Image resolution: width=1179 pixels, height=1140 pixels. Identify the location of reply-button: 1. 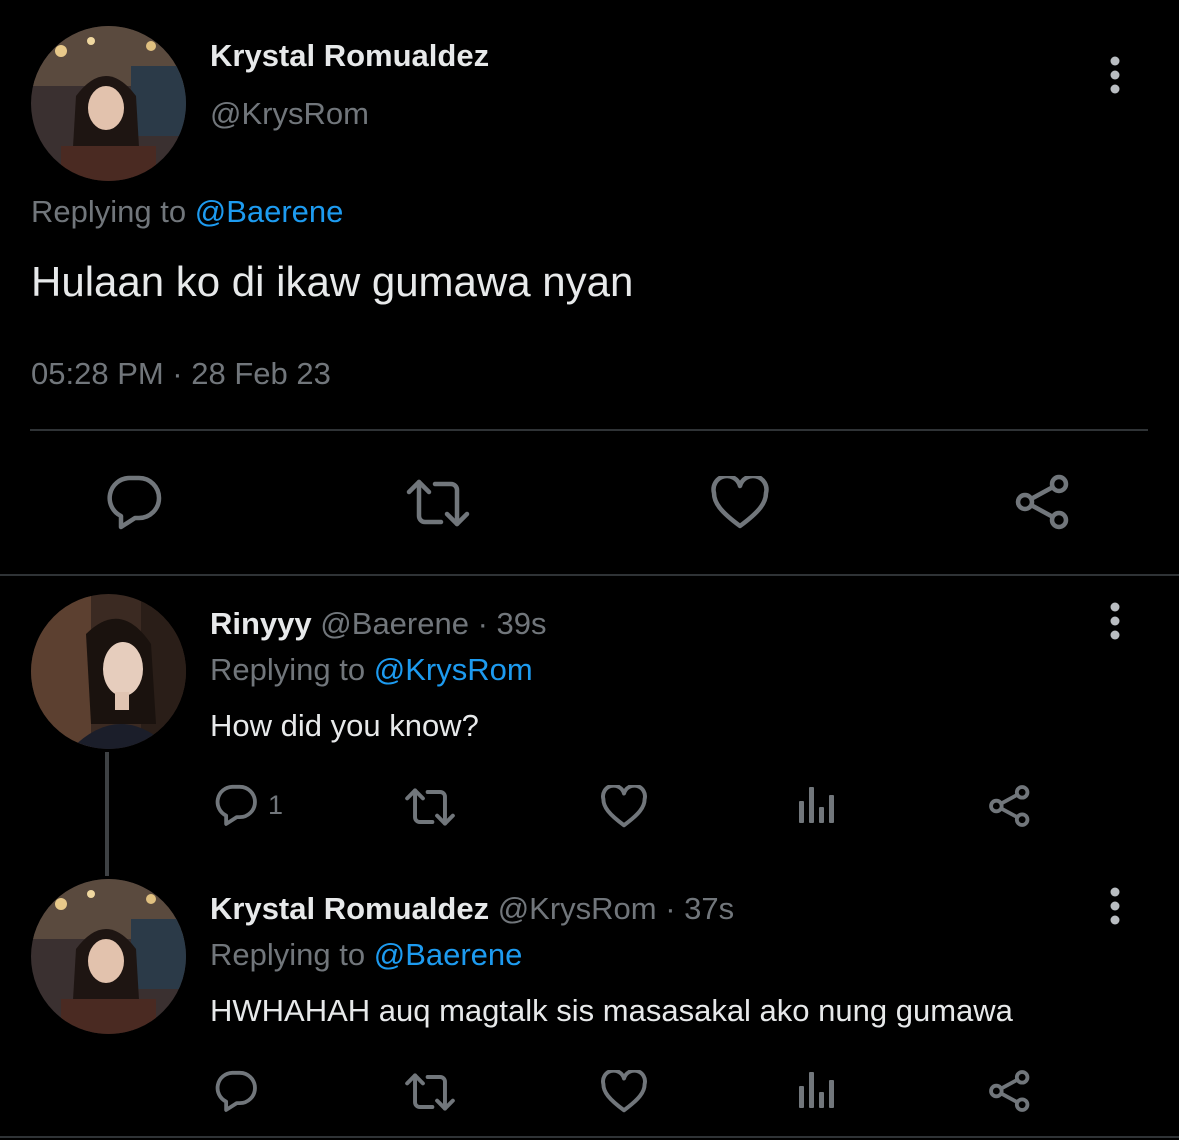
(248, 805).